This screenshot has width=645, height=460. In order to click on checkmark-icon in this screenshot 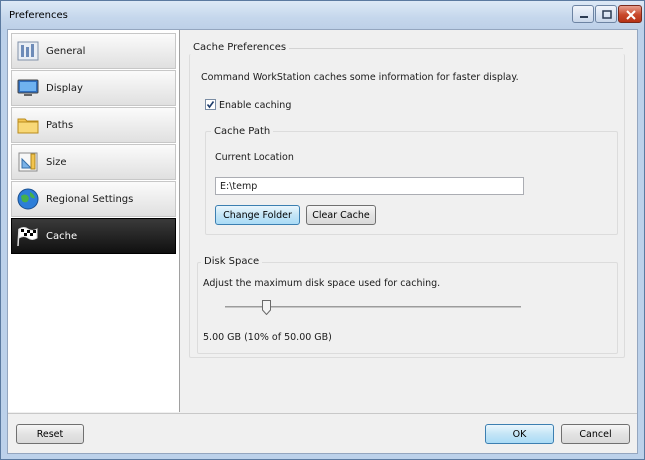, I will do `click(210, 105)`.